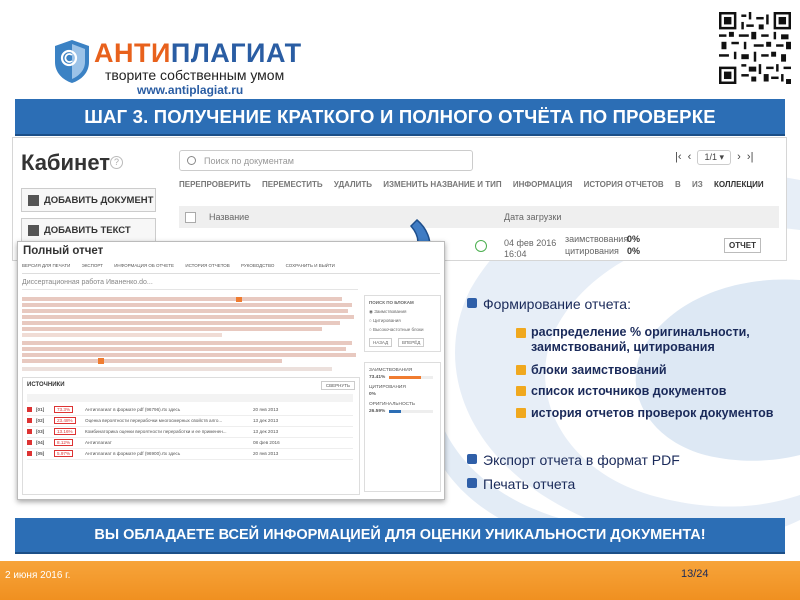 The height and width of the screenshot is (600, 800). Describe the element at coordinates (392, 404) in the screenshot. I see `stat-orig-label: ОРИГИНАЛЬНОСТЬ` at that location.